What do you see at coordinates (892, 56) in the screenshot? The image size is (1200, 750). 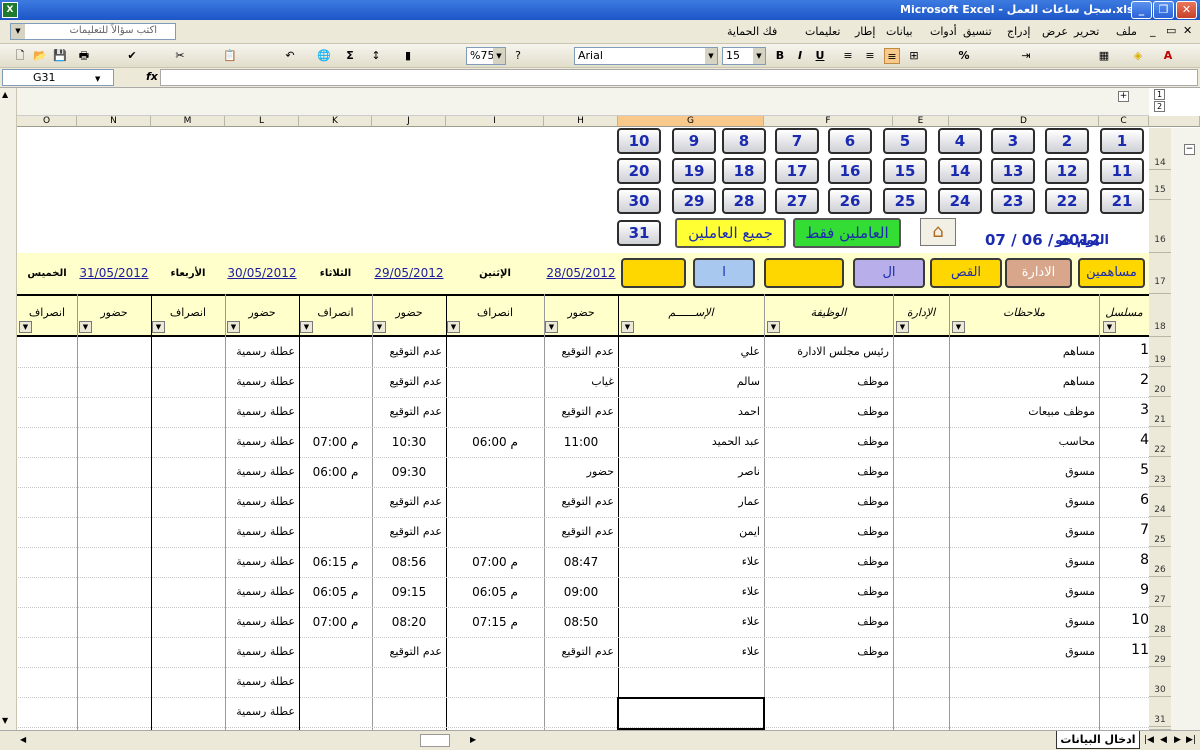 I see `align-right-icon: ≡` at bounding box center [892, 56].